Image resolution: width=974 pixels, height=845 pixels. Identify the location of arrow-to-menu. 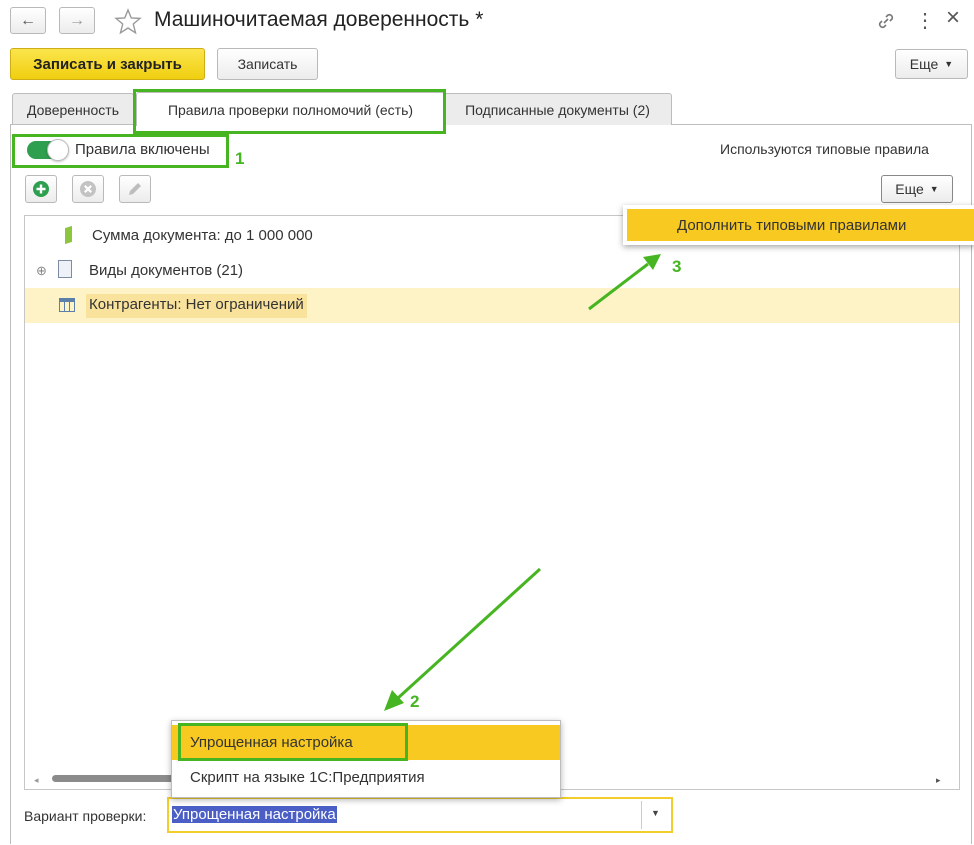
(618, 286).